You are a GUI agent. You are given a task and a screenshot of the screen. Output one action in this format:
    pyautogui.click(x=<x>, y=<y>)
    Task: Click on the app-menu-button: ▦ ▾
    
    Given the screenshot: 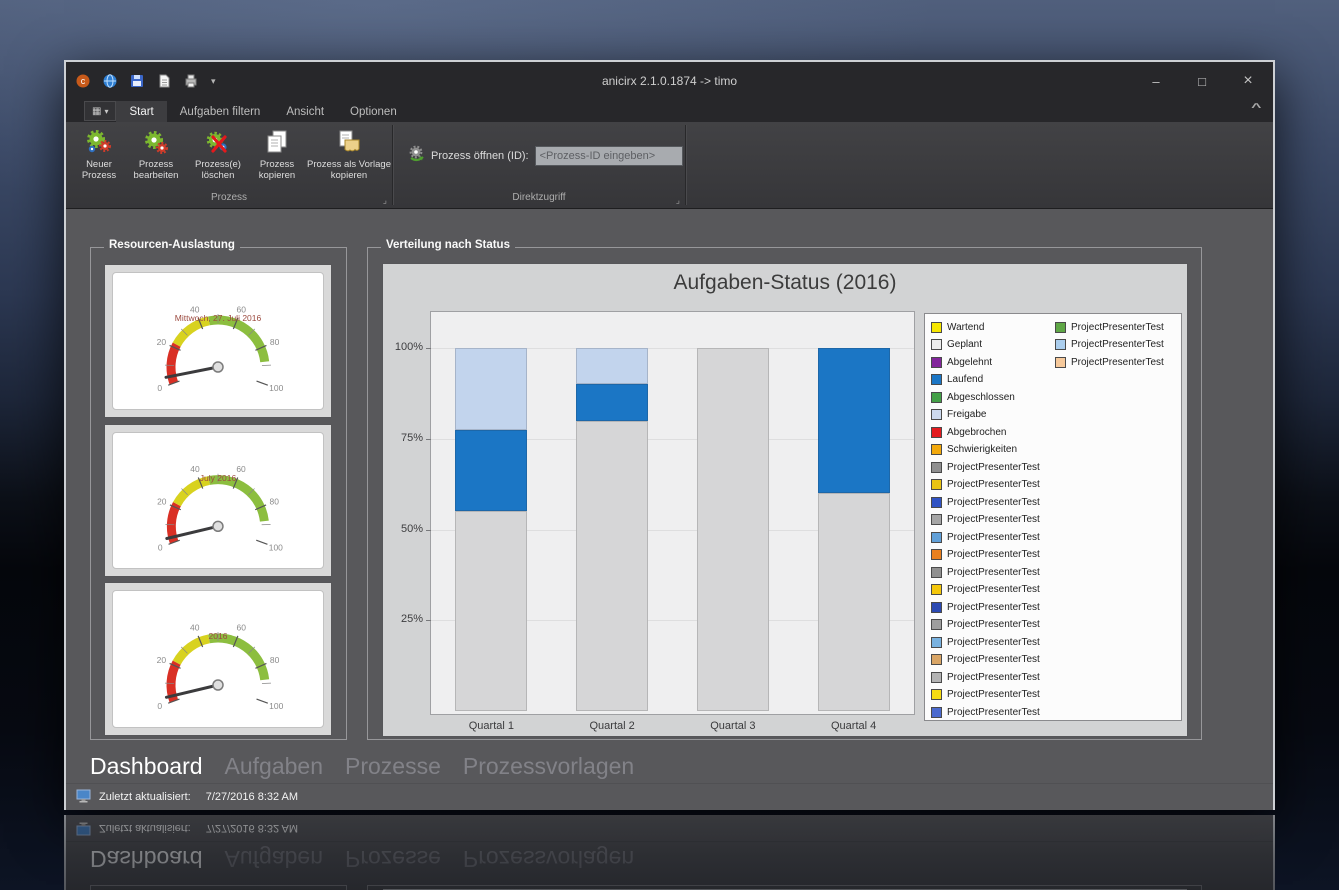 What is the action you would take?
    pyautogui.click(x=100, y=111)
    